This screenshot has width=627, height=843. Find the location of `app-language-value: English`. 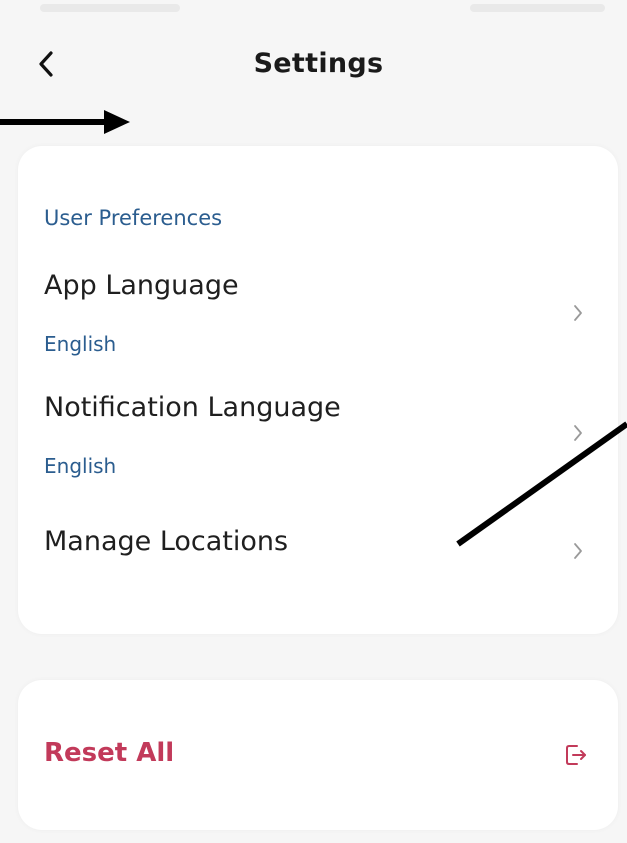

app-language-value: English is located at coordinates (80, 344).